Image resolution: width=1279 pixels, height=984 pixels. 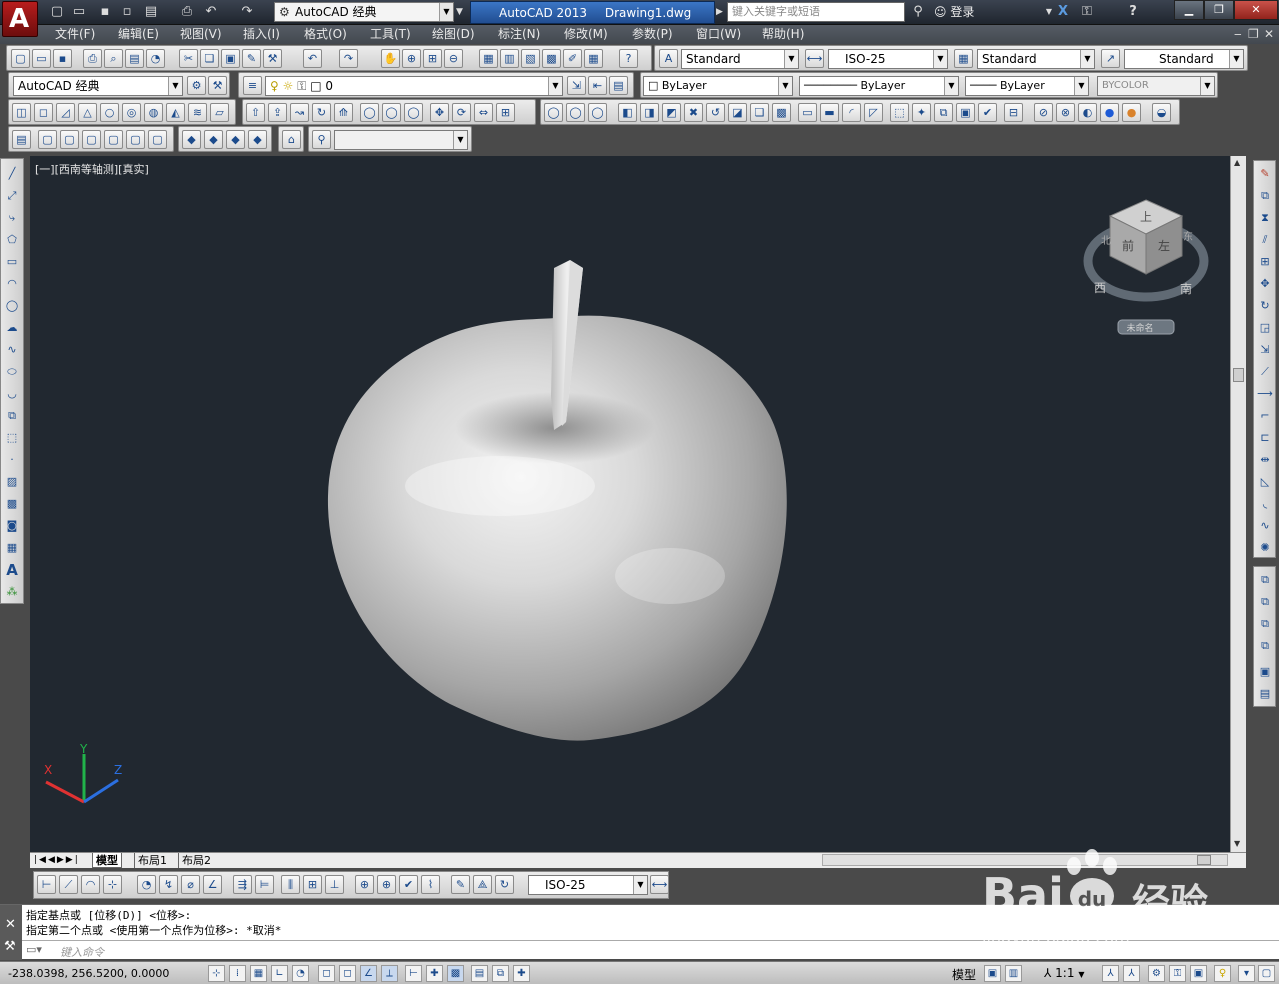 What do you see at coordinates (230, 58) in the screenshot?
I see `paste-icon: ▣` at bounding box center [230, 58].